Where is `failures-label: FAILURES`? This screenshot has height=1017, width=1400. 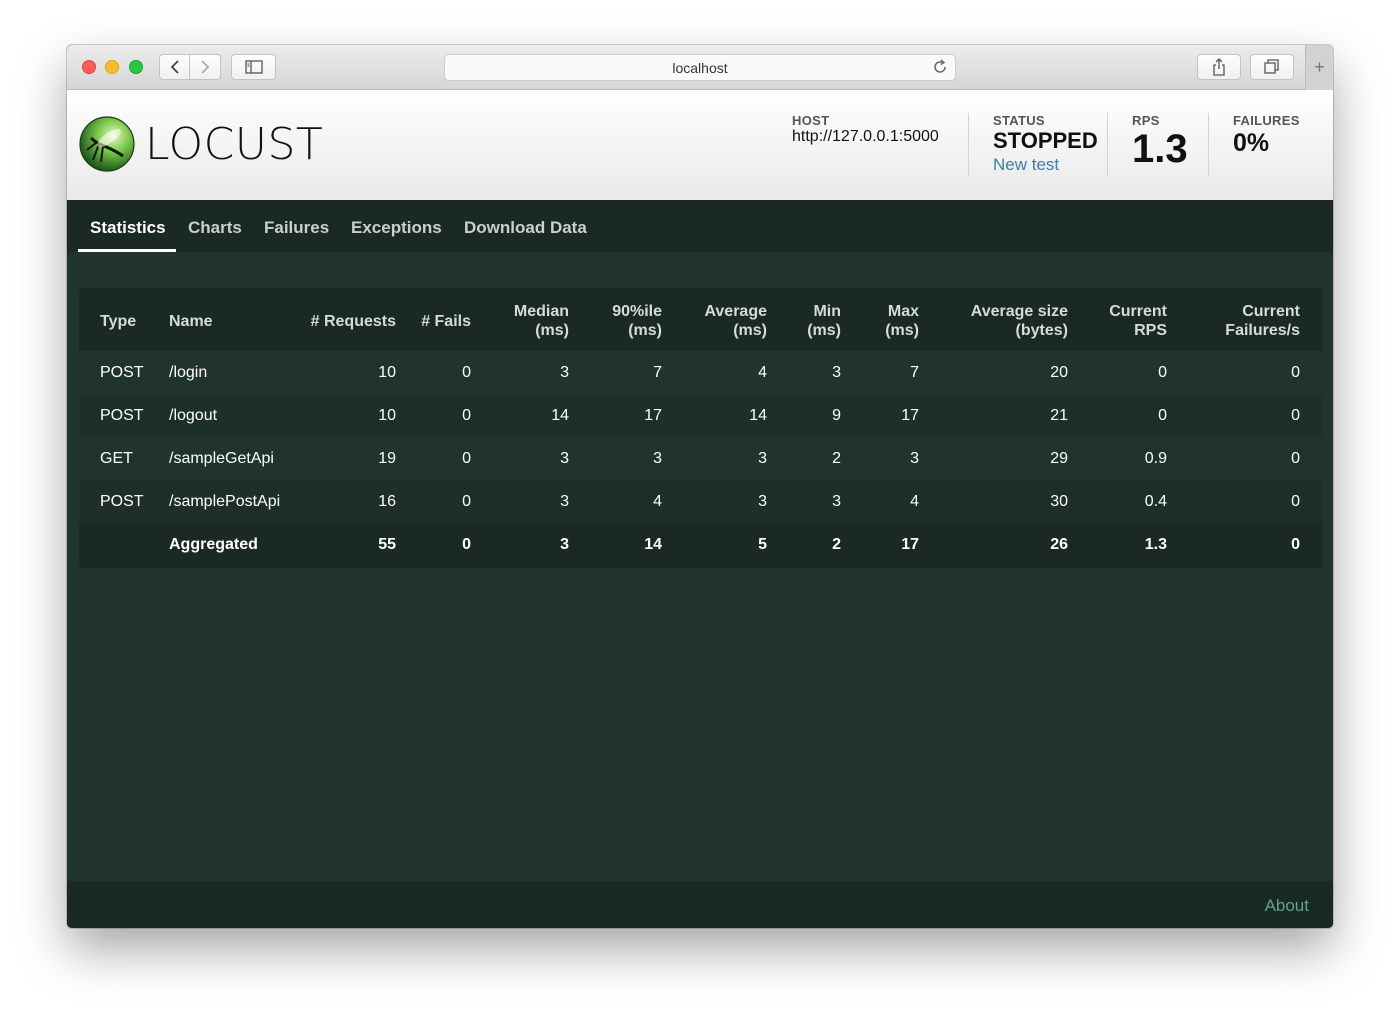
failures-label: FAILURES is located at coordinates (1266, 120).